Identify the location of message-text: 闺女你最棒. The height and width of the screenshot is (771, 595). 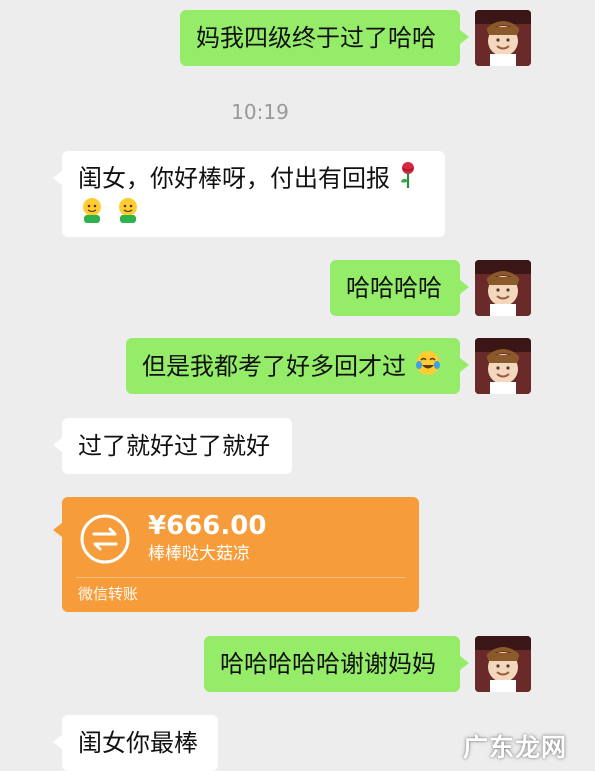
(138, 743).